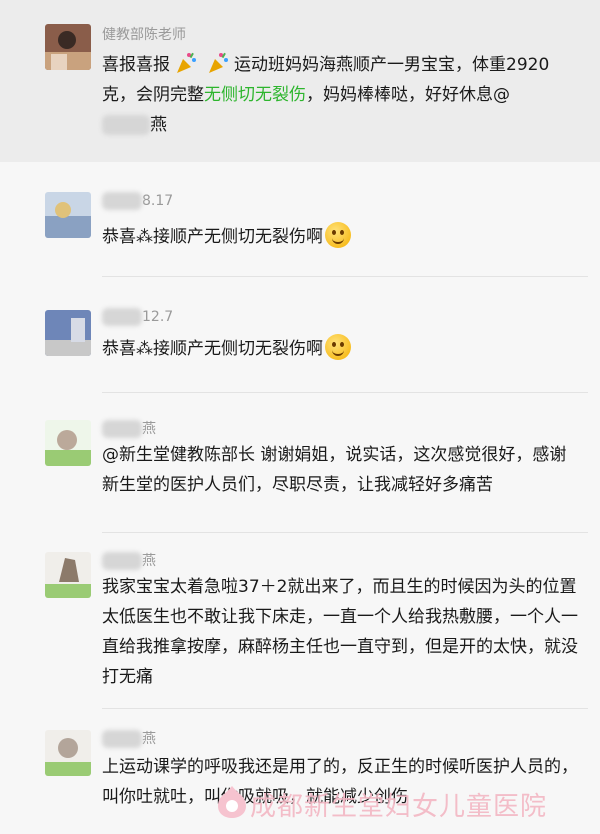 The image size is (600, 834). What do you see at coordinates (232, 802) in the screenshot?
I see `hospital-logo-icon` at bounding box center [232, 802].